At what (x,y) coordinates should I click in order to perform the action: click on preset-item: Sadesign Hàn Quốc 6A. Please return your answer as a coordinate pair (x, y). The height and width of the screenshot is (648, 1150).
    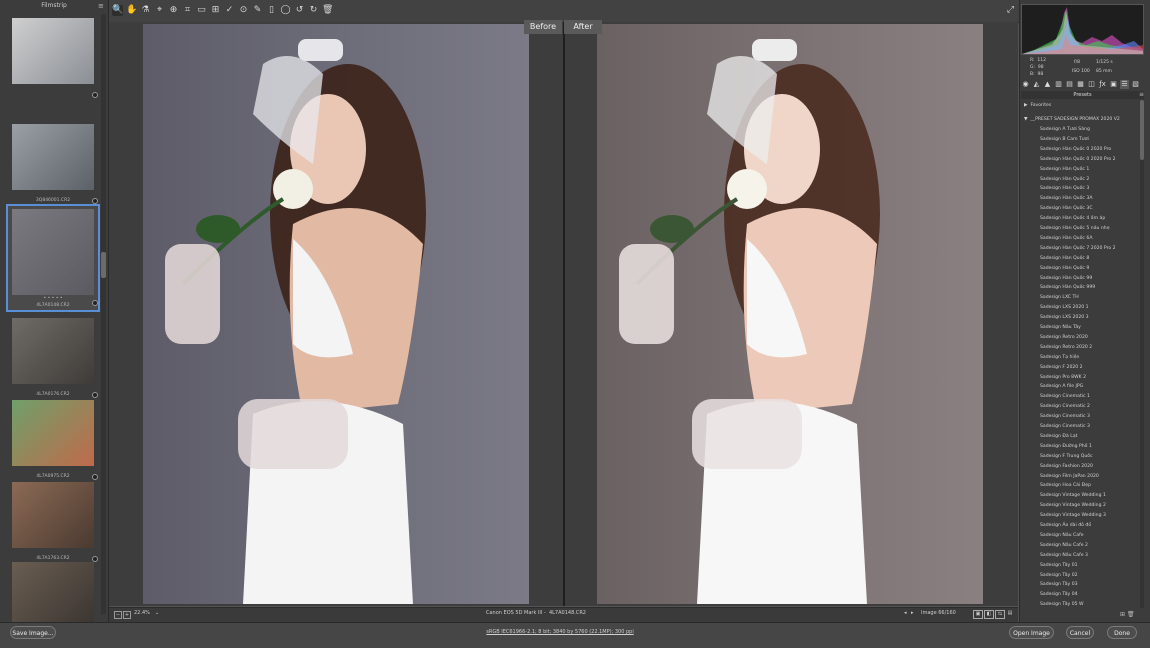
    Looking at the image, I should click on (1090, 238).